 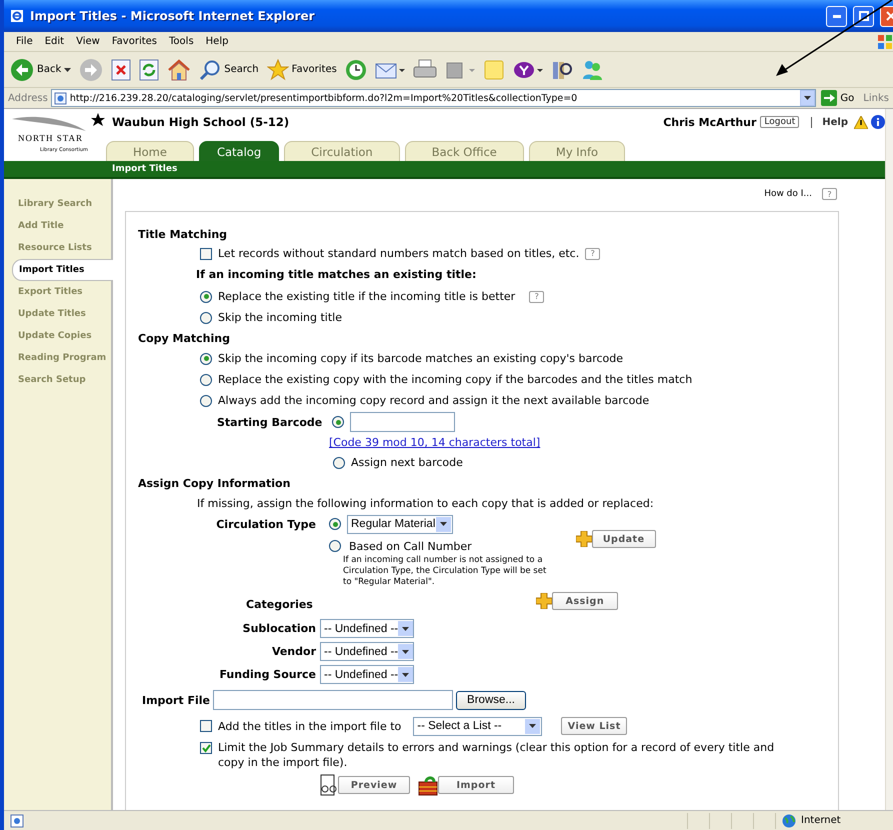 I want to click on close-icon, so click(x=889, y=16).